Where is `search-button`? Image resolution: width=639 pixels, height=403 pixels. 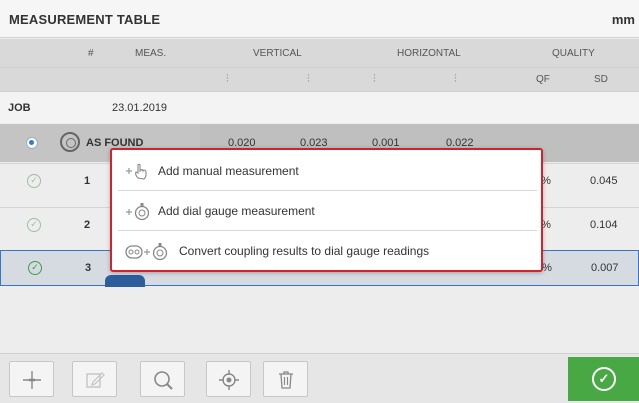
search-button is located at coordinates (162, 379).